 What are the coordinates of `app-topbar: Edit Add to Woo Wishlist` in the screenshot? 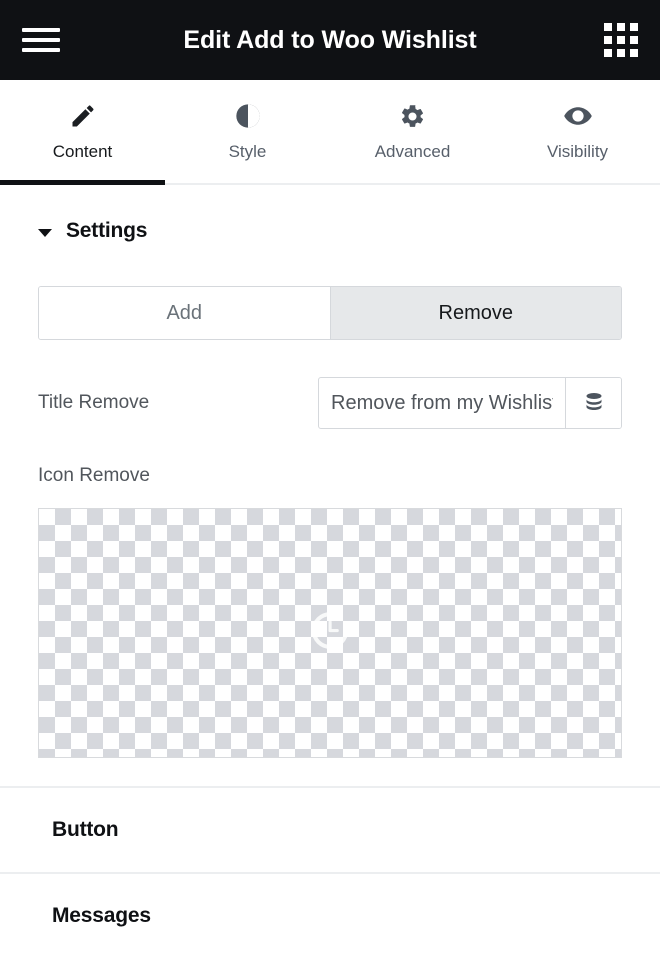 It's located at (330, 40).